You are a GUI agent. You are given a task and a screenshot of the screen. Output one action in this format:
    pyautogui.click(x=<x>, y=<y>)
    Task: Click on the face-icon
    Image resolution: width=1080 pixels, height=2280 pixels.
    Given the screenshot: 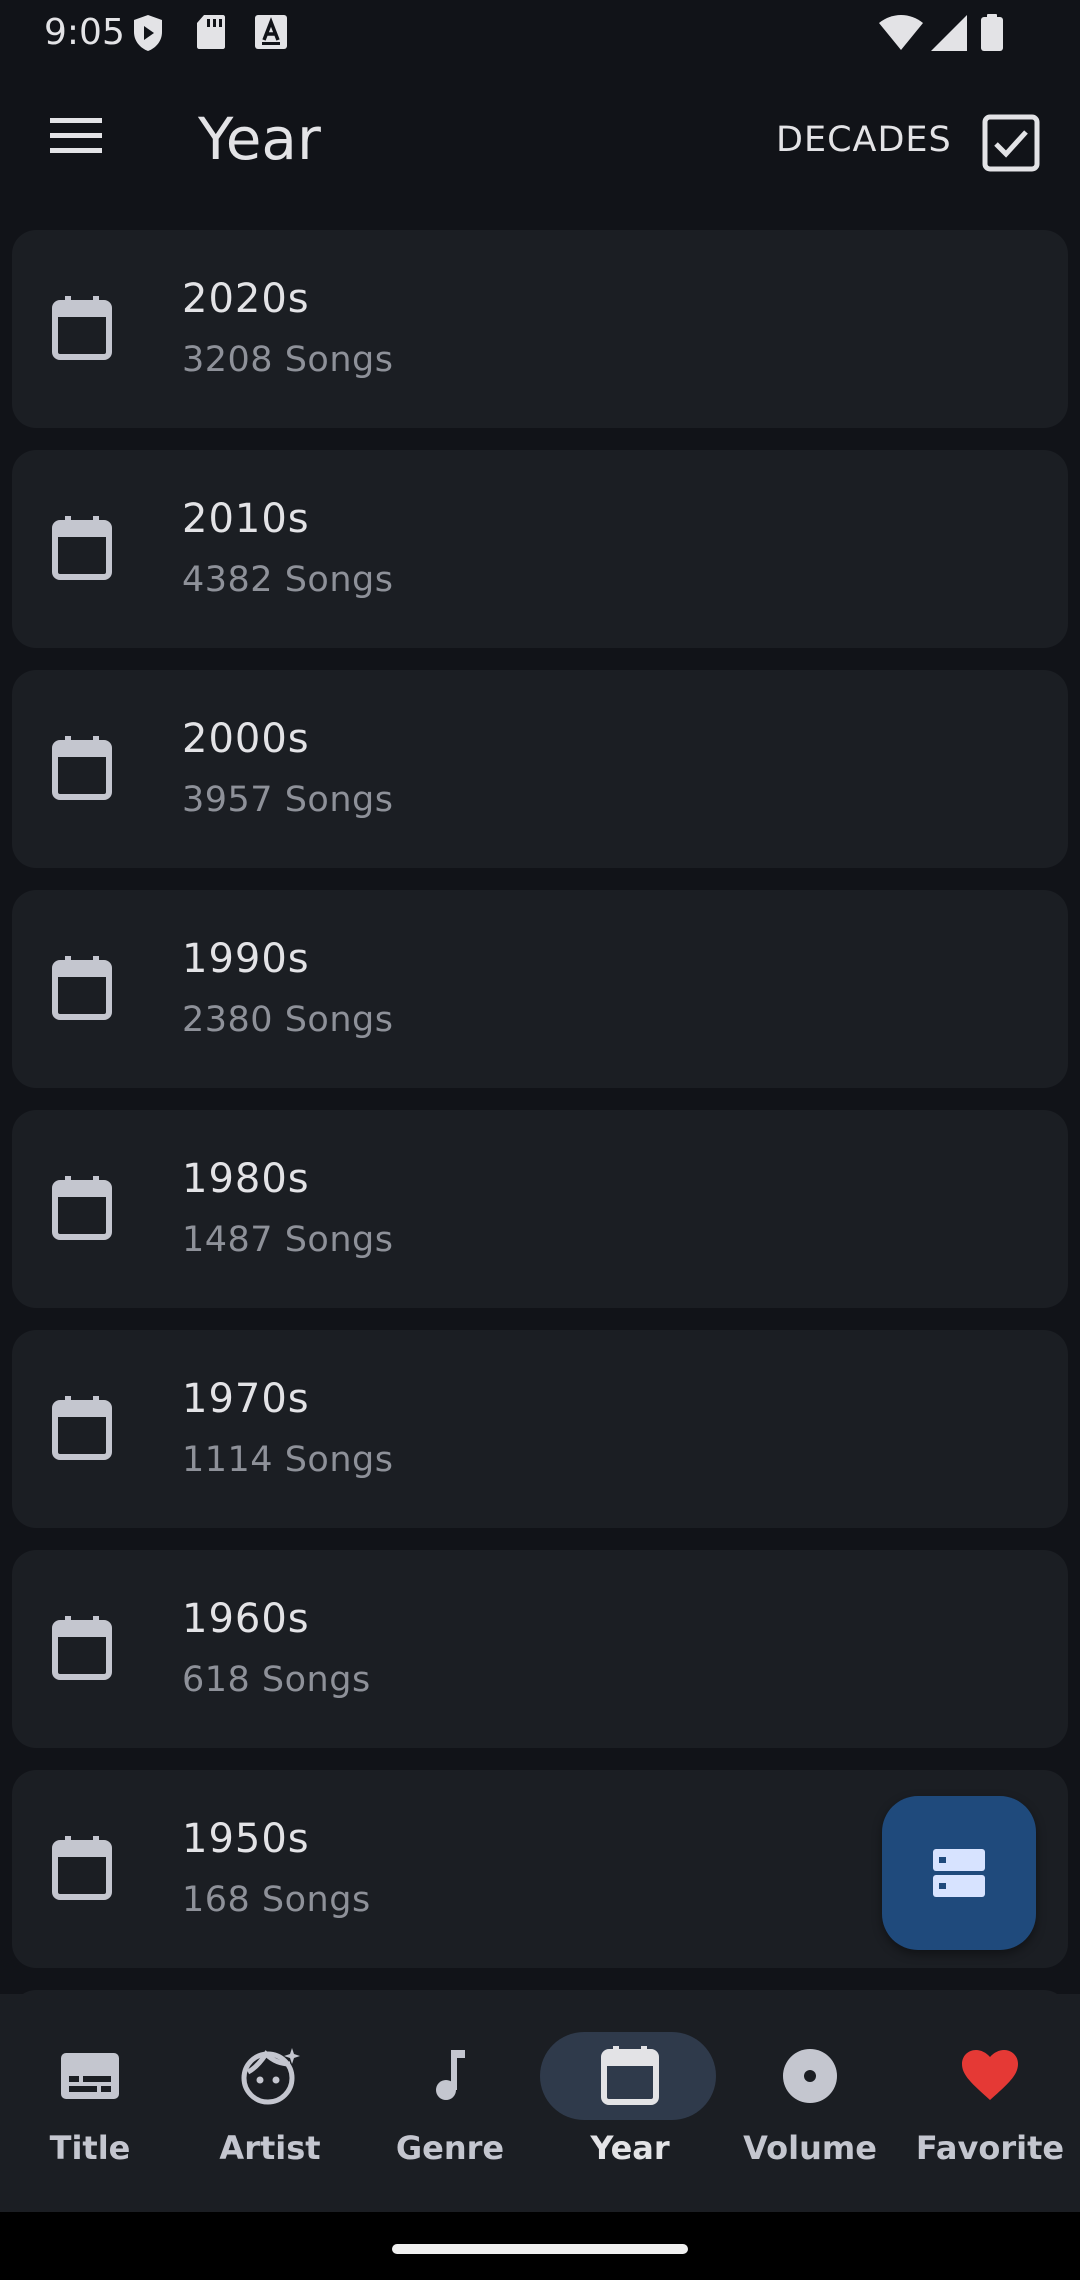 What is the action you would take?
    pyautogui.click(x=270, y=2076)
    